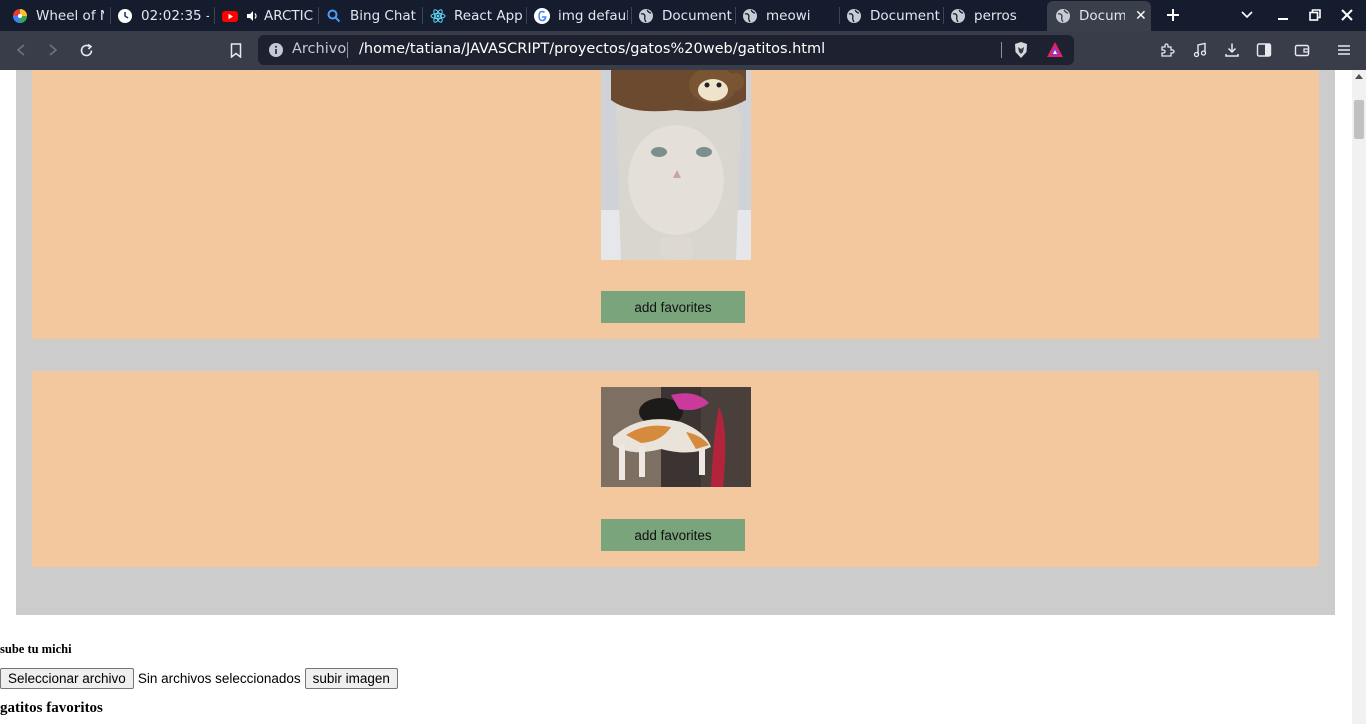 Image resolution: width=1366 pixels, height=724 pixels. I want to click on tab-label: ARCTIC, so click(289, 15).